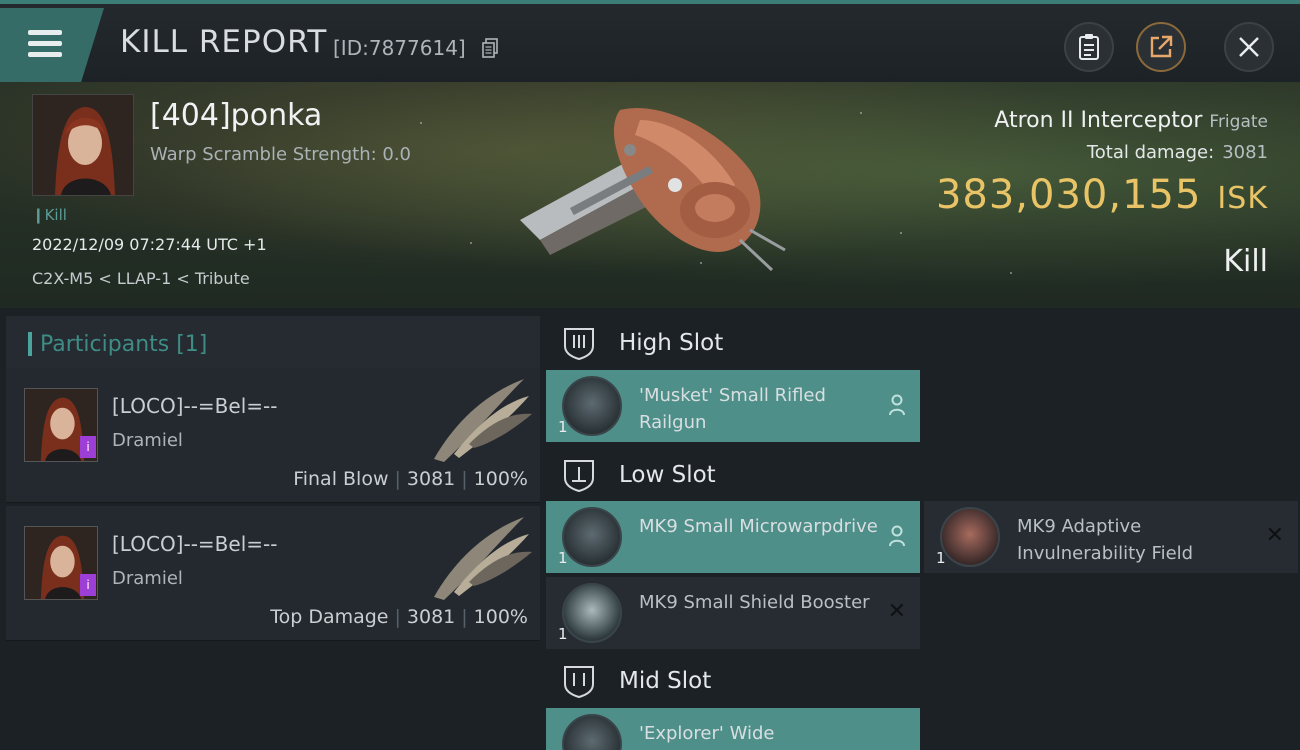 The image size is (1300, 750). Describe the element at coordinates (650, 41) in the screenshot. I see `top-bar: KILL REPORT [ID:7877614]` at that location.